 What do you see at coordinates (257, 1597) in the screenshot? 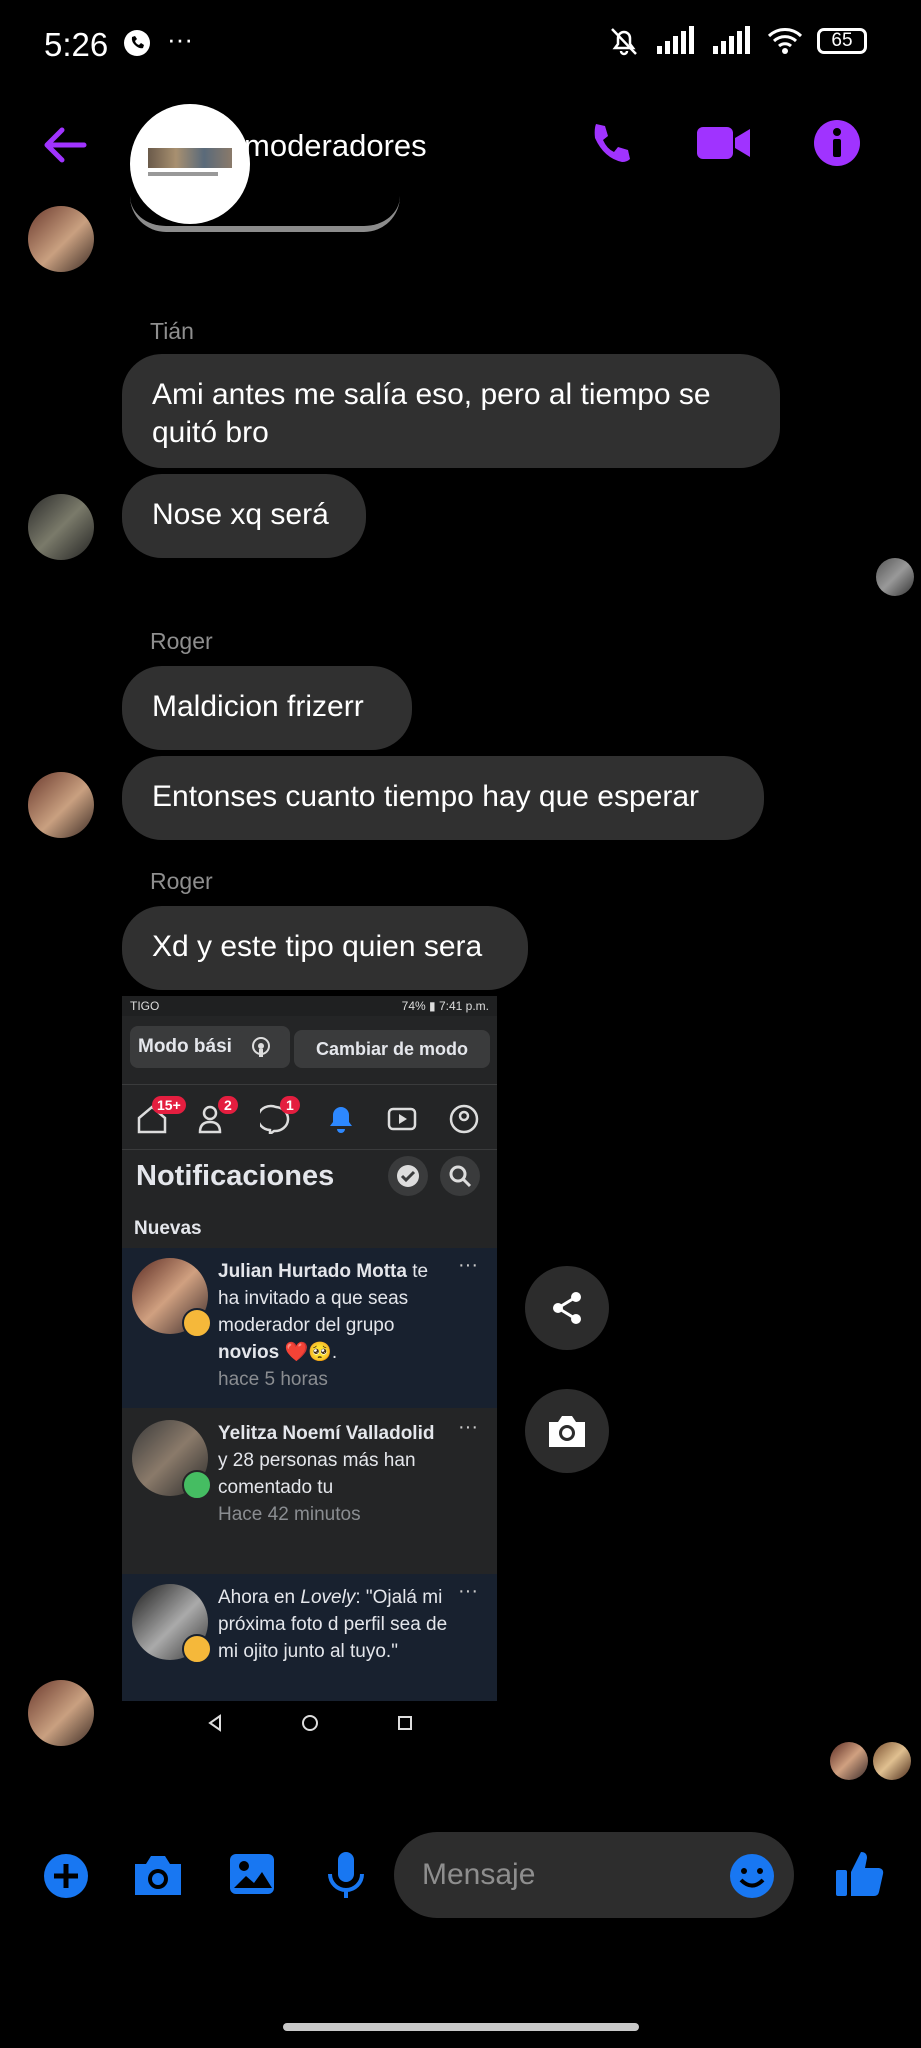
I see `notification-prefix: Ahora en` at bounding box center [257, 1597].